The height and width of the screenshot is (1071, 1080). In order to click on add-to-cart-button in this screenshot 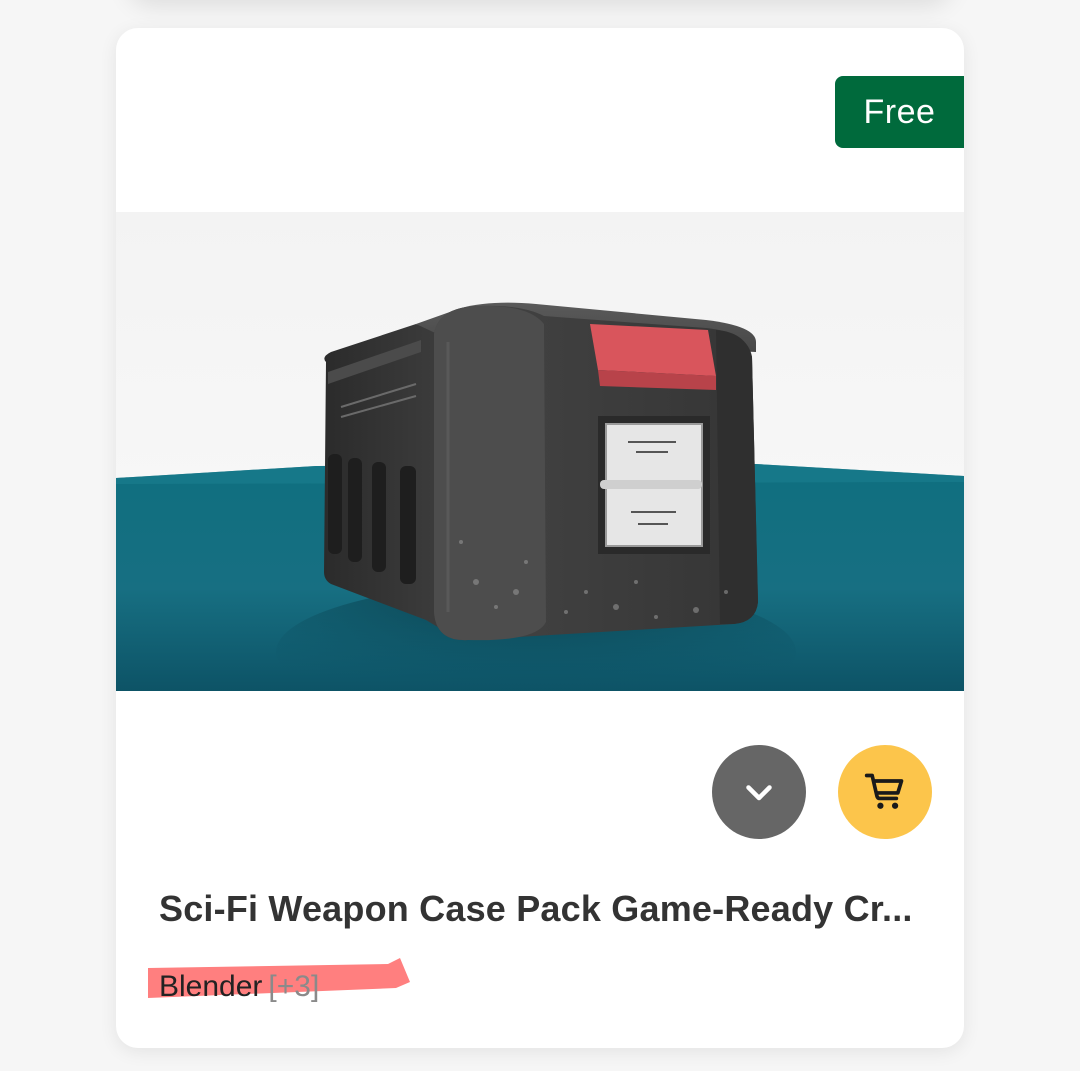, I will do `click(885, 792)`.